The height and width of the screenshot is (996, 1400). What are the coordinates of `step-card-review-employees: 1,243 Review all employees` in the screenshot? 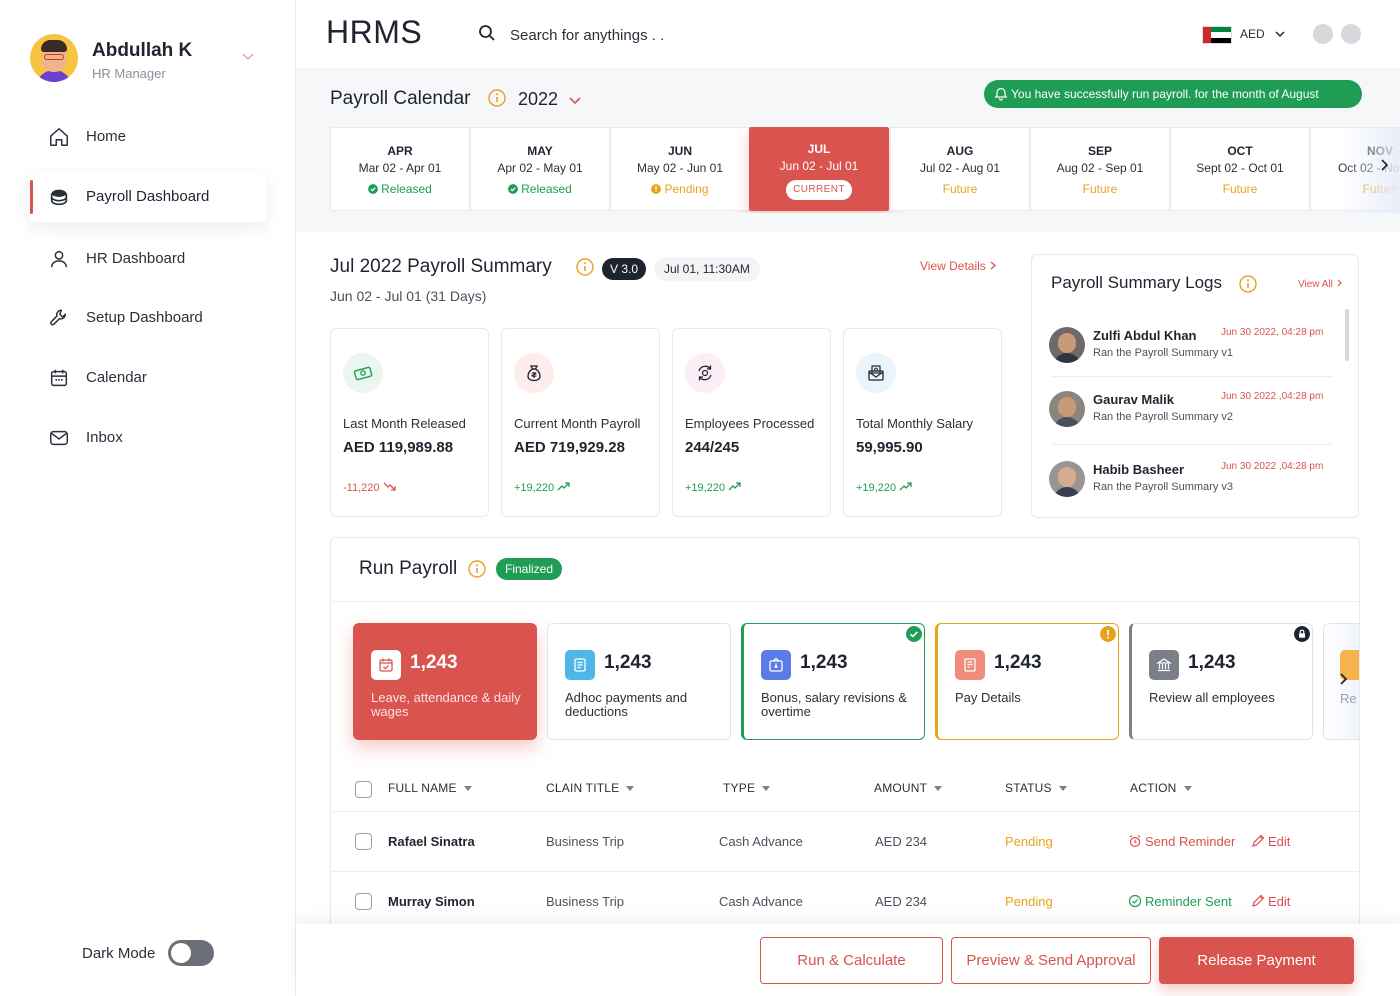 It's located at (1221, 681).